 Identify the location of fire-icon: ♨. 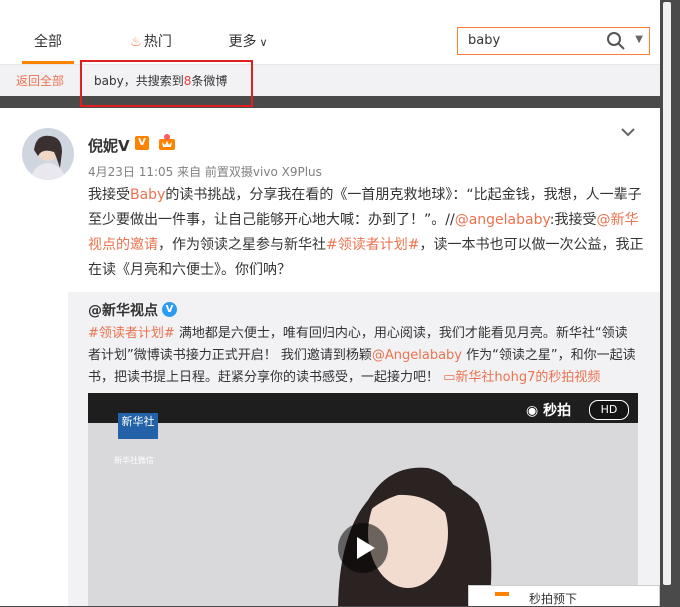
(136, 42).